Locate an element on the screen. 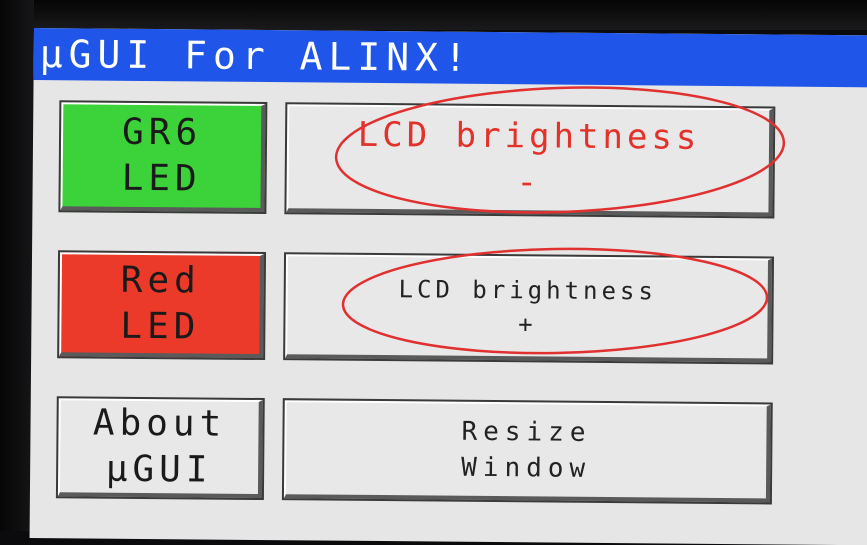  red-led-button: Red LED is located at coordinates (162, 305).